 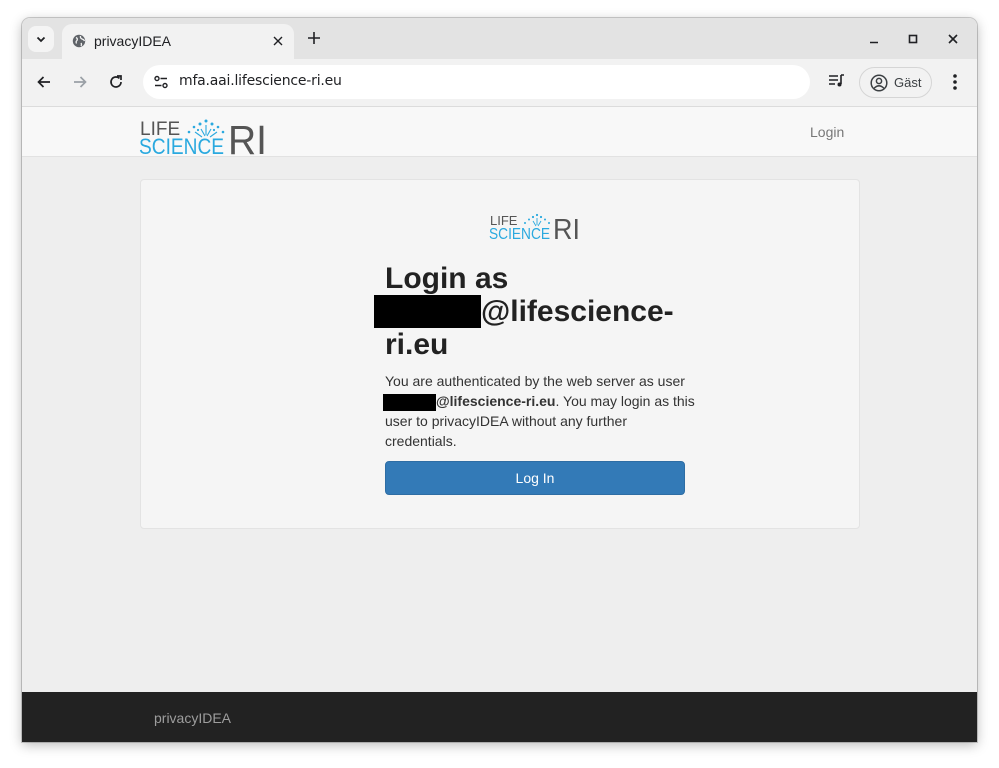 What do you see at coordinates (529, 311) in the screenshot?
I see `page-title: Login as @lifescience-ri.eu` at bounding box center [529, 311].